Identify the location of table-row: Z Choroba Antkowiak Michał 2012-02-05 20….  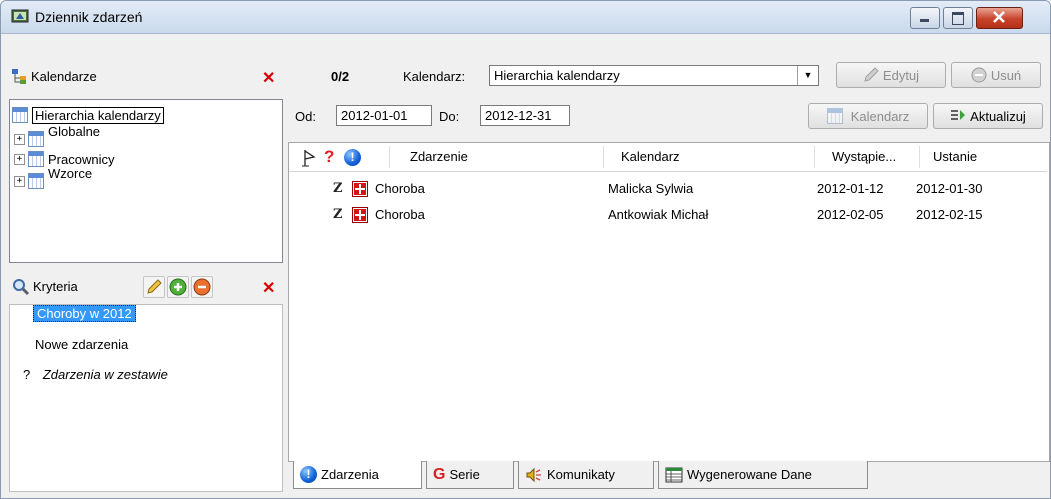
(668, 216).